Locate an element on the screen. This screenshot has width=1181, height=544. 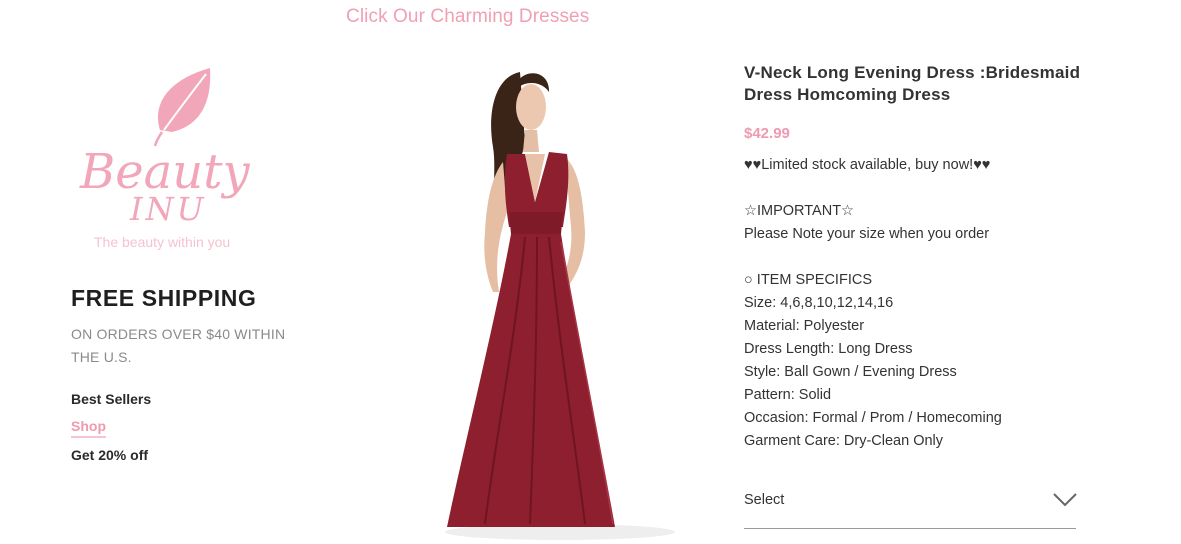
spec-pattern: Pattern: Solid is located at coordinates (788, 395).